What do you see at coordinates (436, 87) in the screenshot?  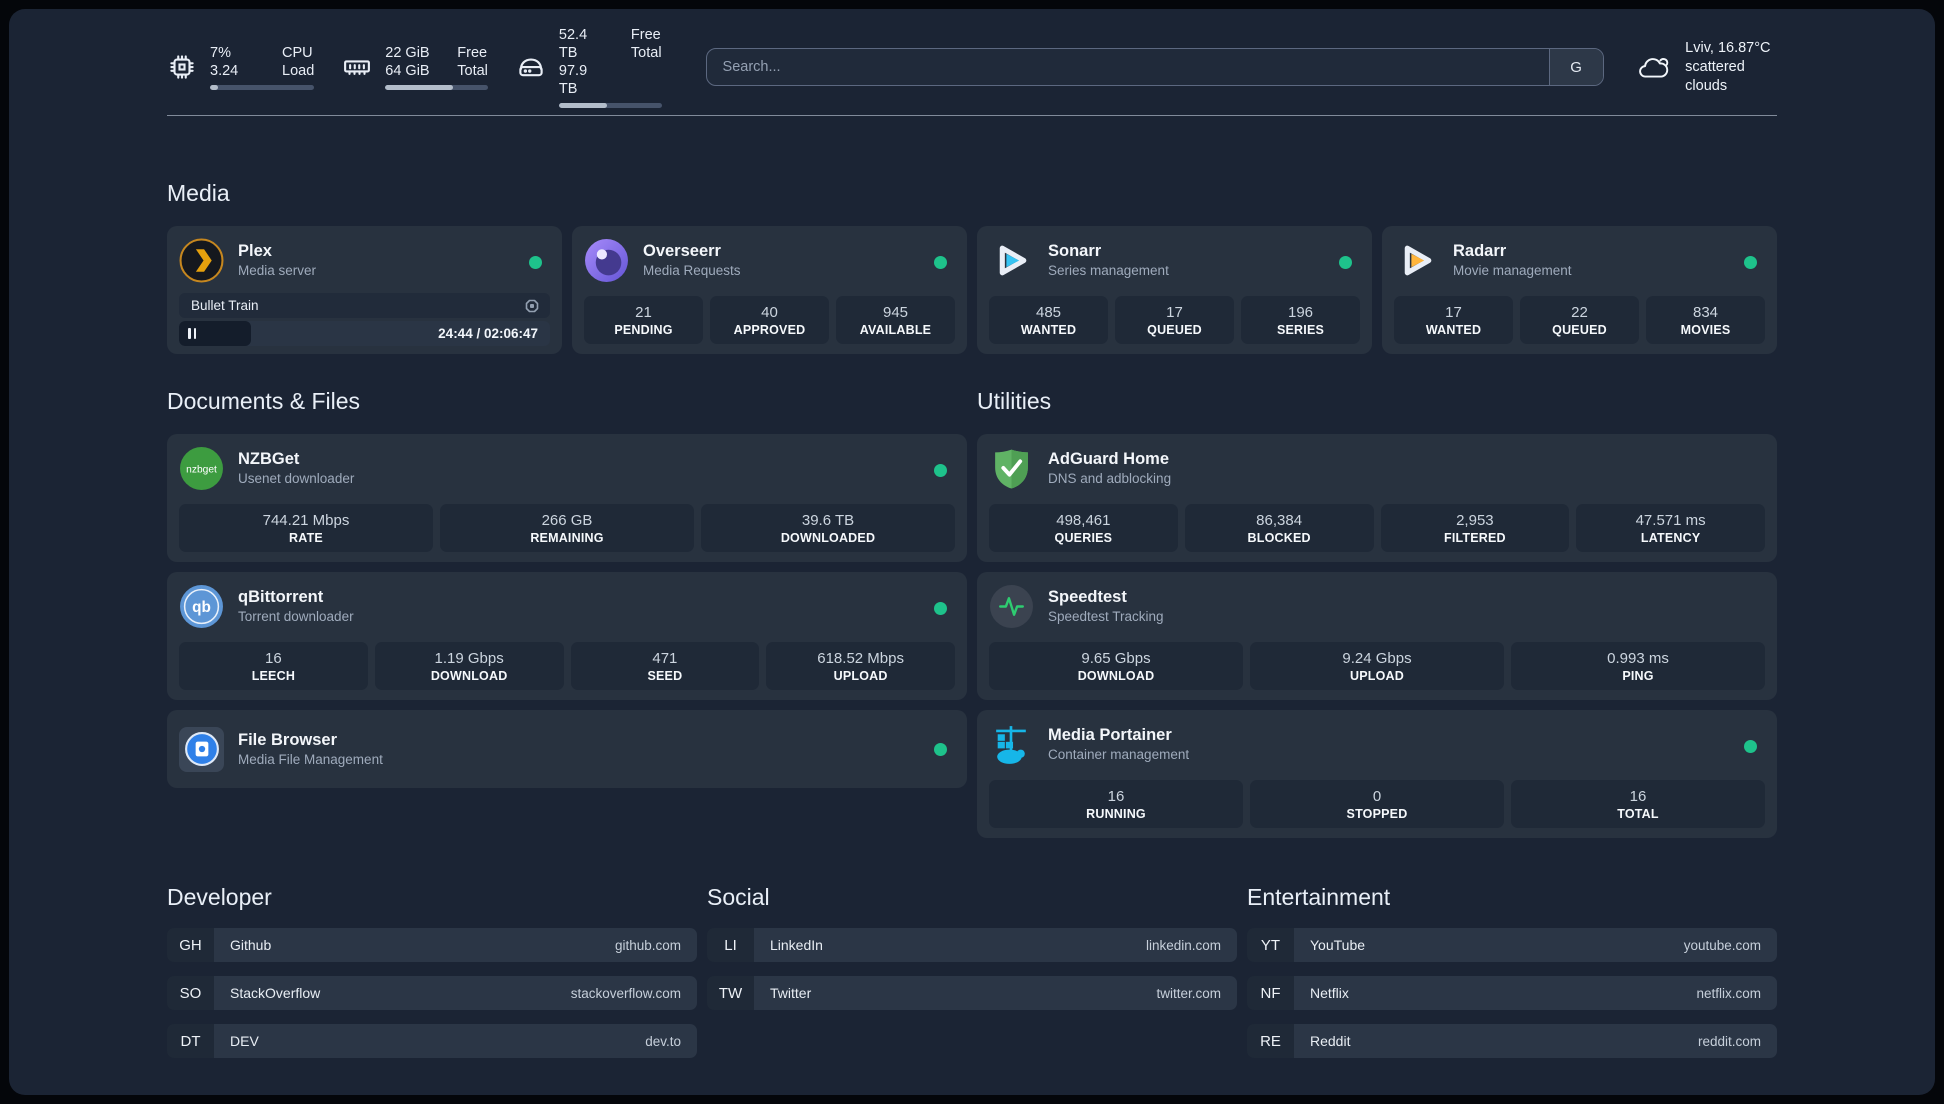 I see `memory-progress-bar` at bounding box center [436, 87].